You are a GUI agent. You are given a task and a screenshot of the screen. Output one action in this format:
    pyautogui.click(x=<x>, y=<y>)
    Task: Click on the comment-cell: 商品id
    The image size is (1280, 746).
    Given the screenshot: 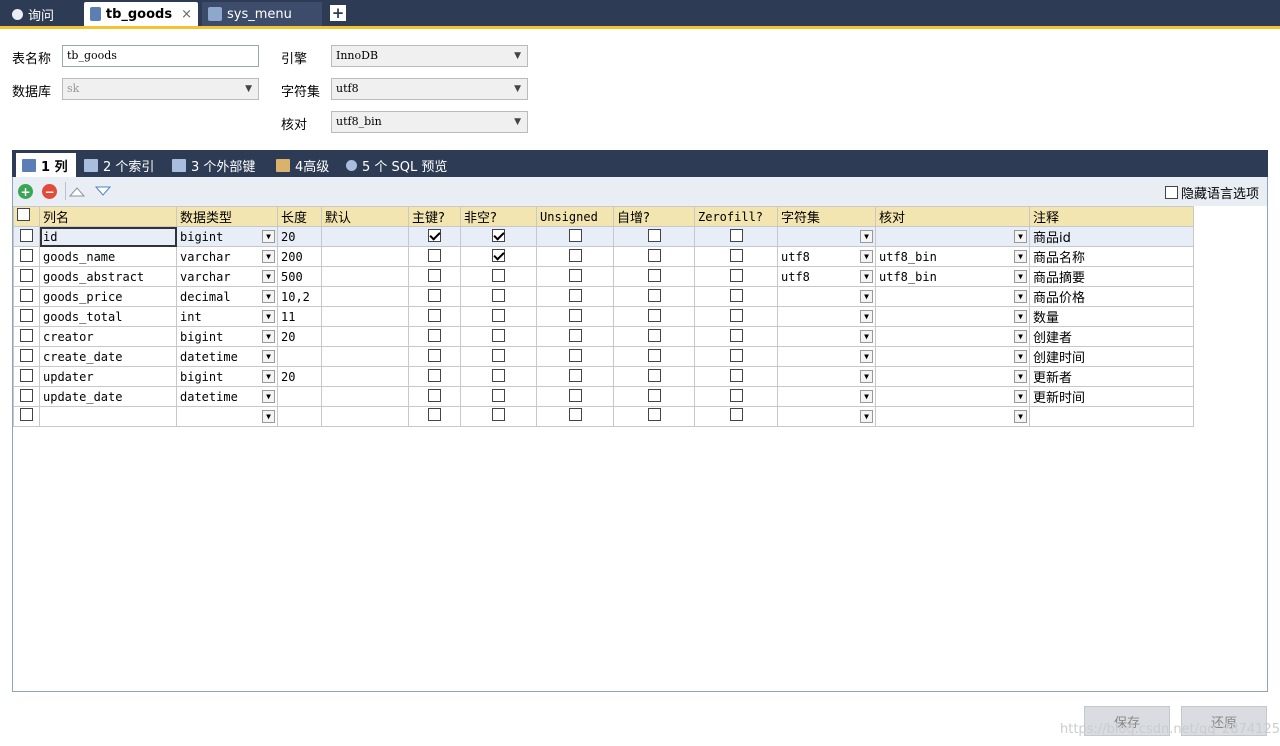 What is the action you would take?
    pyautogui.click(x=1111, y=236)
    